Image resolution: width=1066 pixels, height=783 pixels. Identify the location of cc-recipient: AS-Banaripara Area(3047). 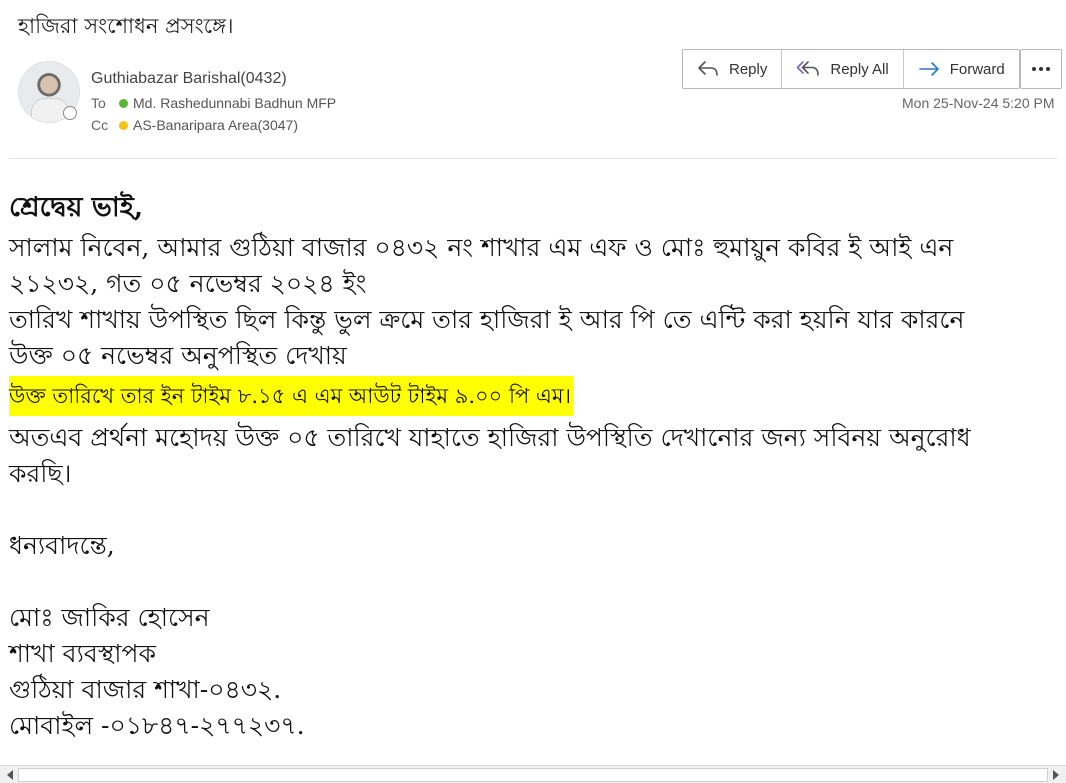
(215, 125).